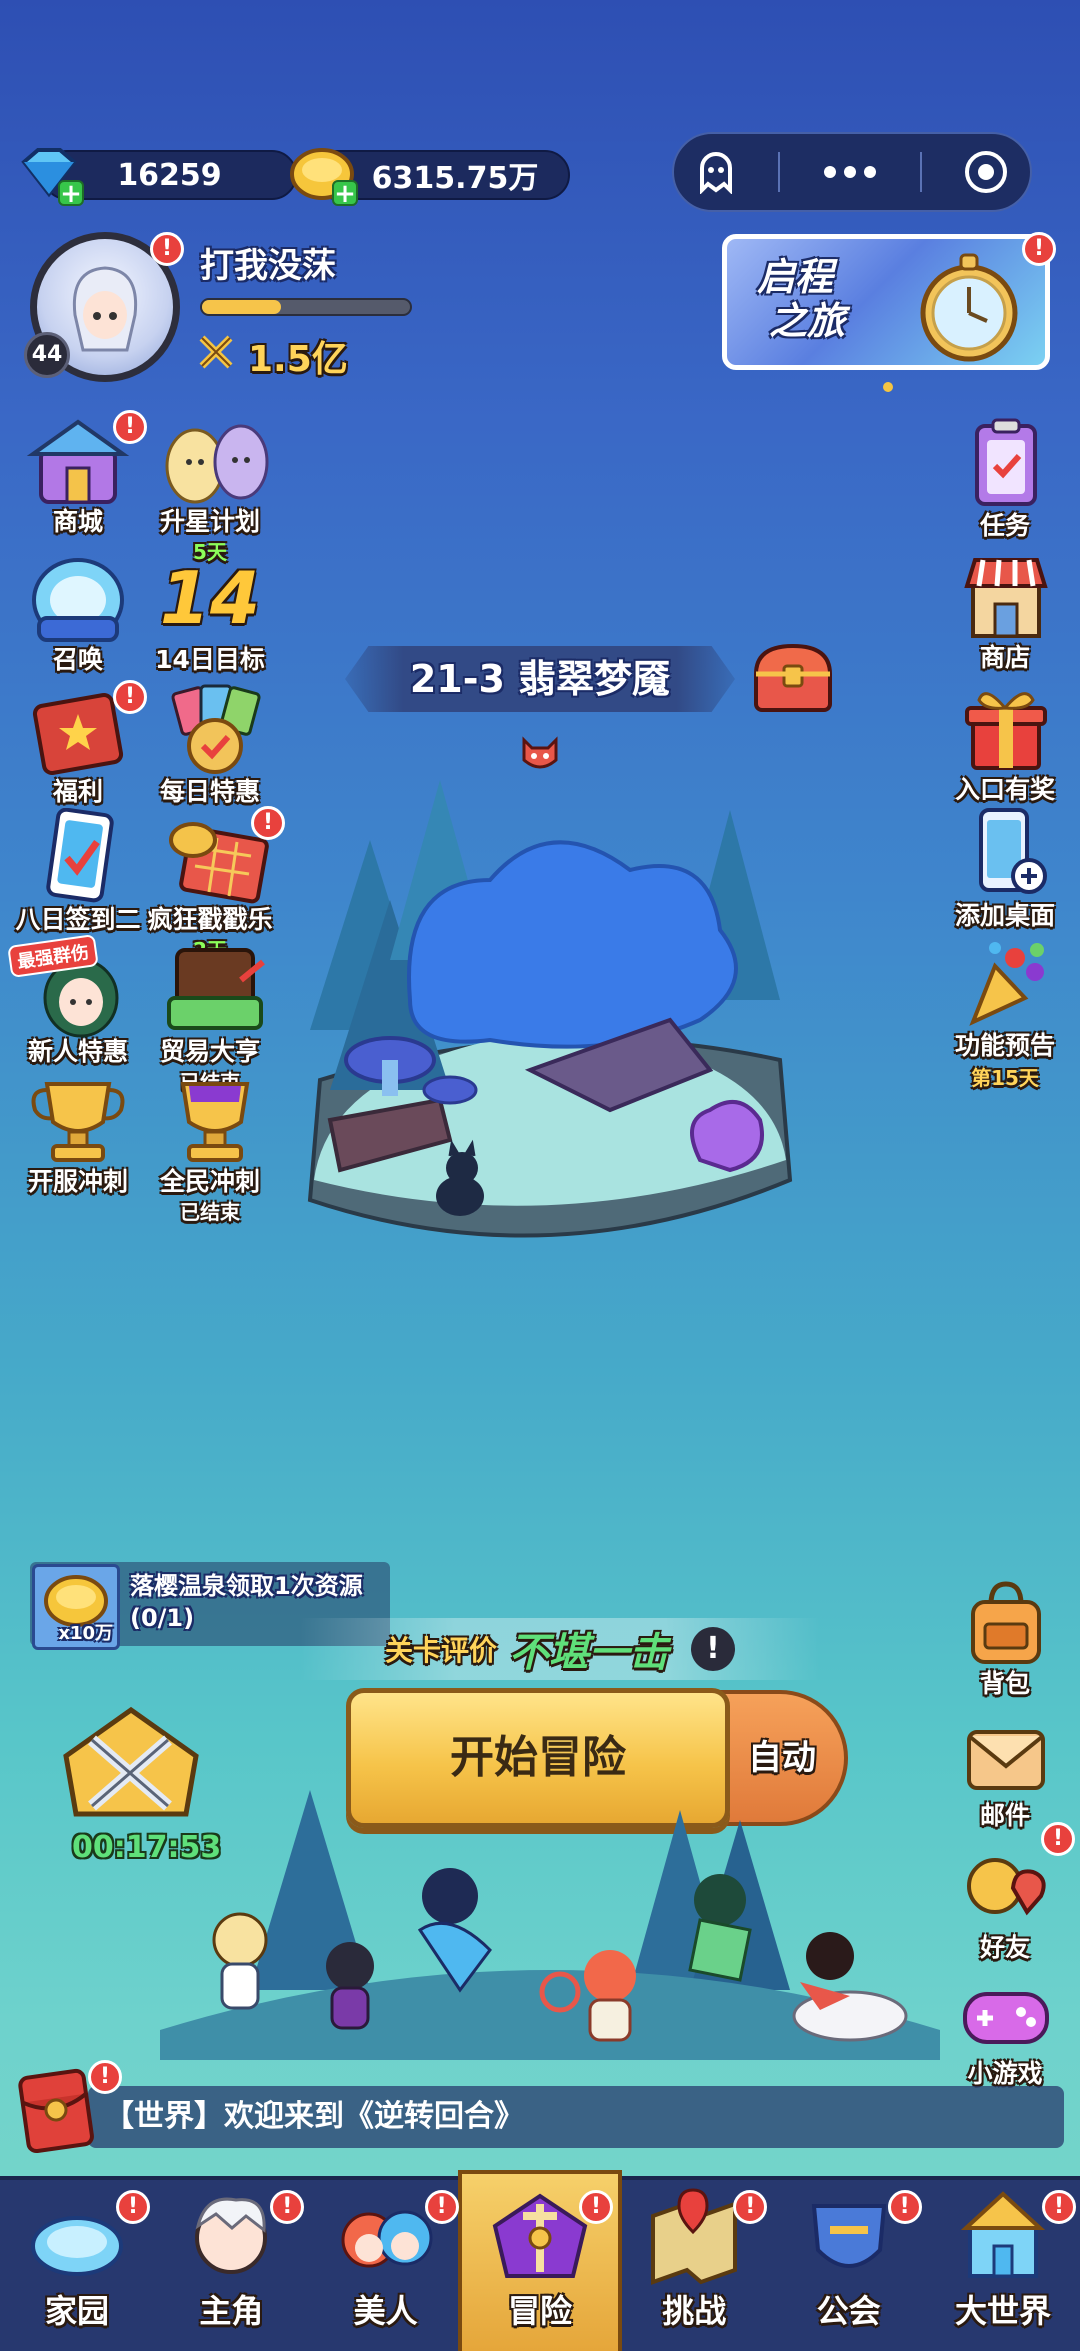 The image size is (1080, 2351). What do you see at coordinates (589, 1653) in the screenshot?
I see `rating-value: 不堪一击` at bounding box center [589, 1653].